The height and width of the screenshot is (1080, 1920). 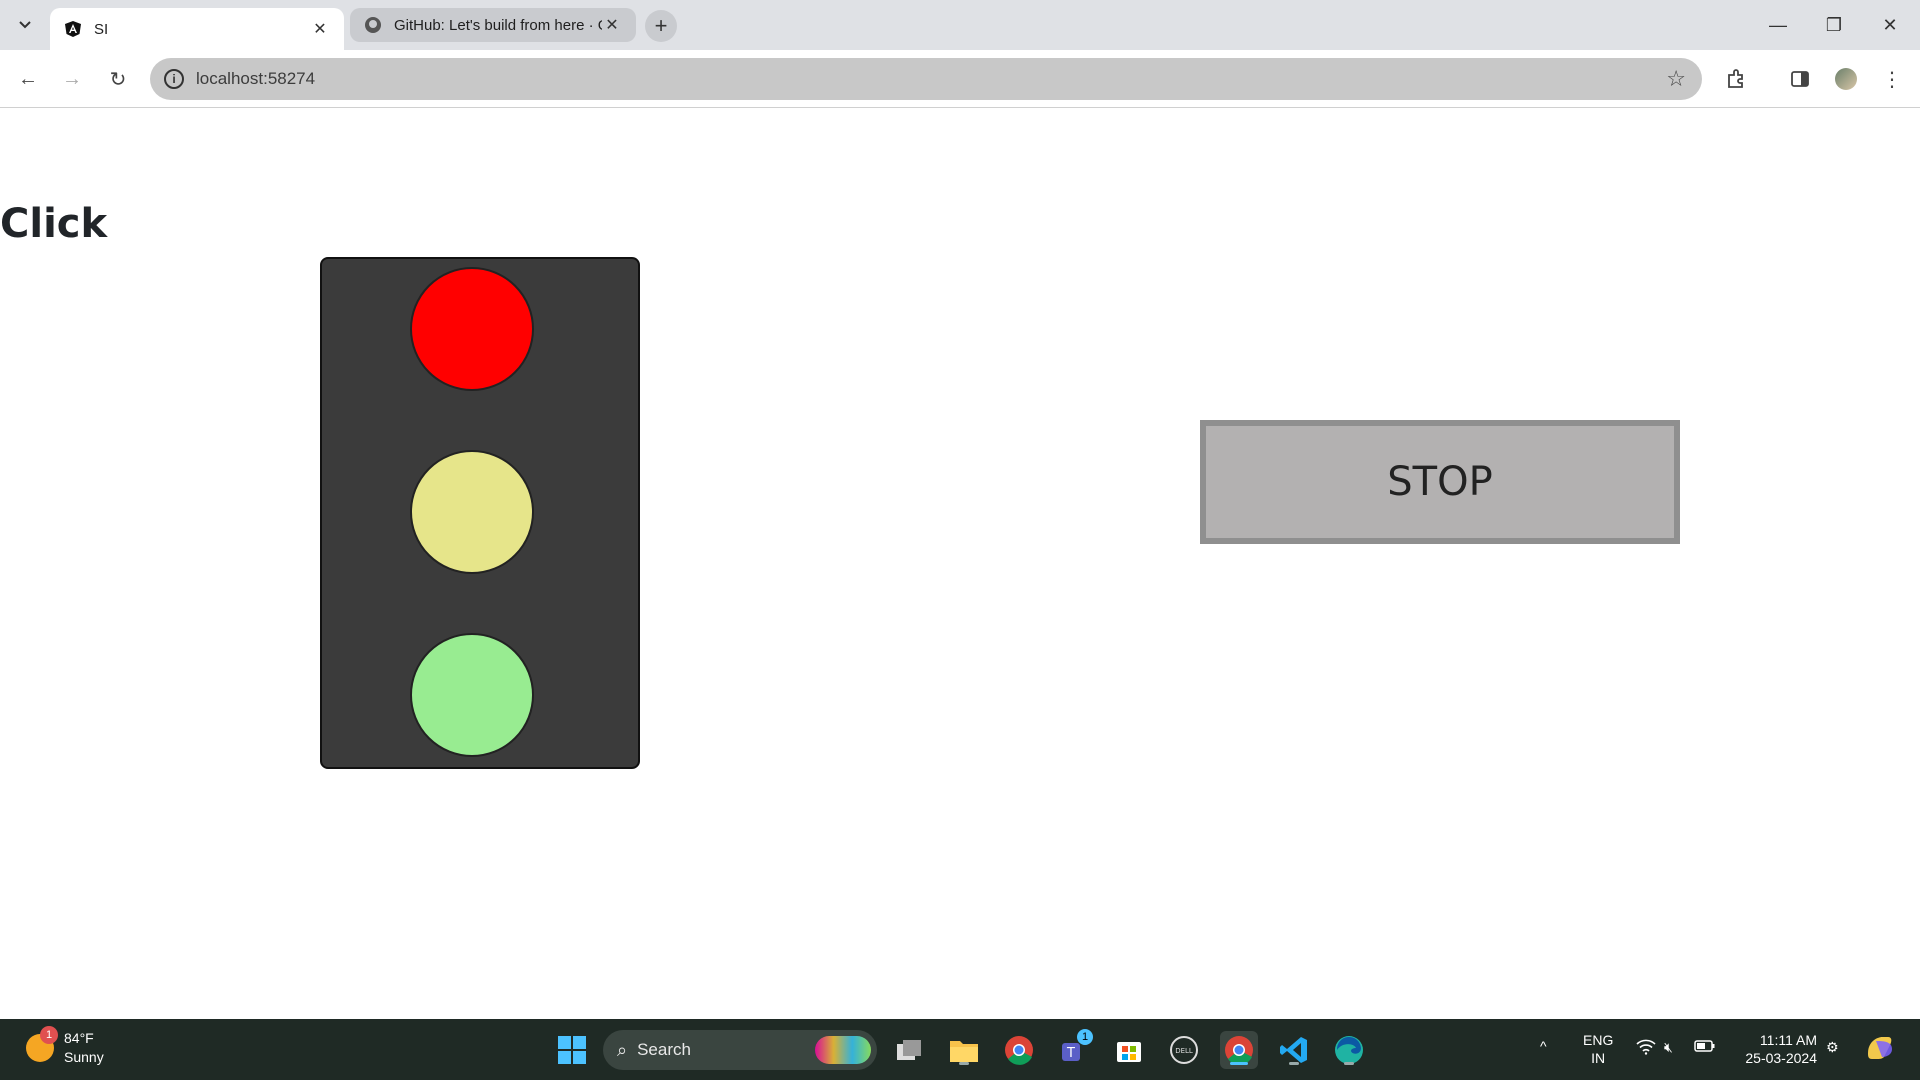 I want to click on wifi-icon, so click(x=1646, y=1049).